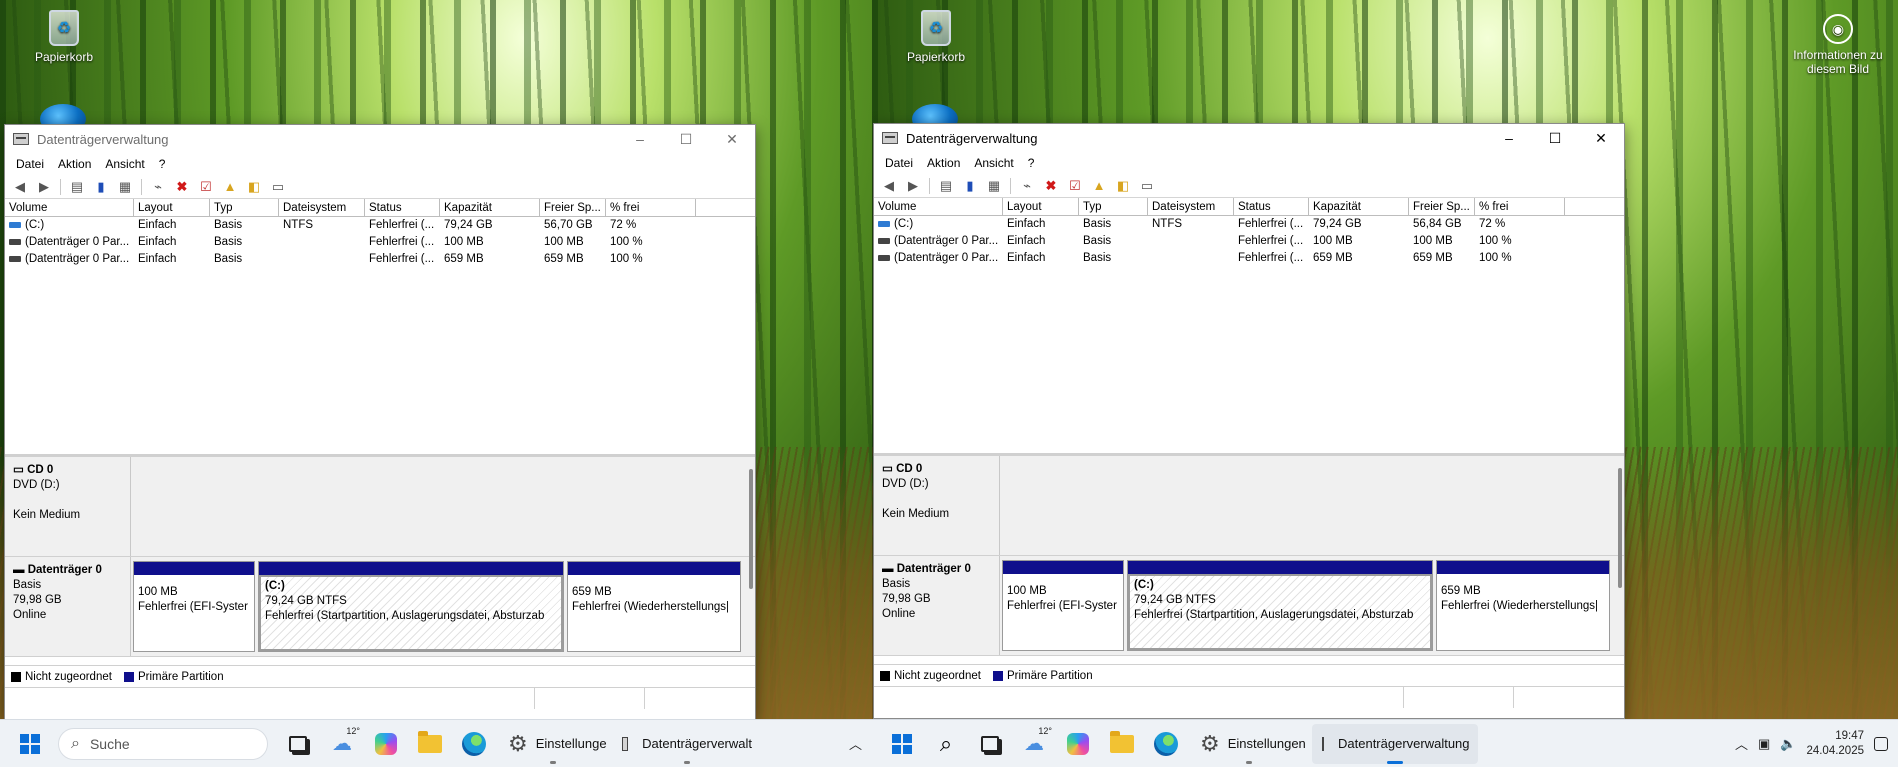  Describe the element at coordinates (889, 469) in the screenshot. I see `cd-drive-icon: ▭` at that location.